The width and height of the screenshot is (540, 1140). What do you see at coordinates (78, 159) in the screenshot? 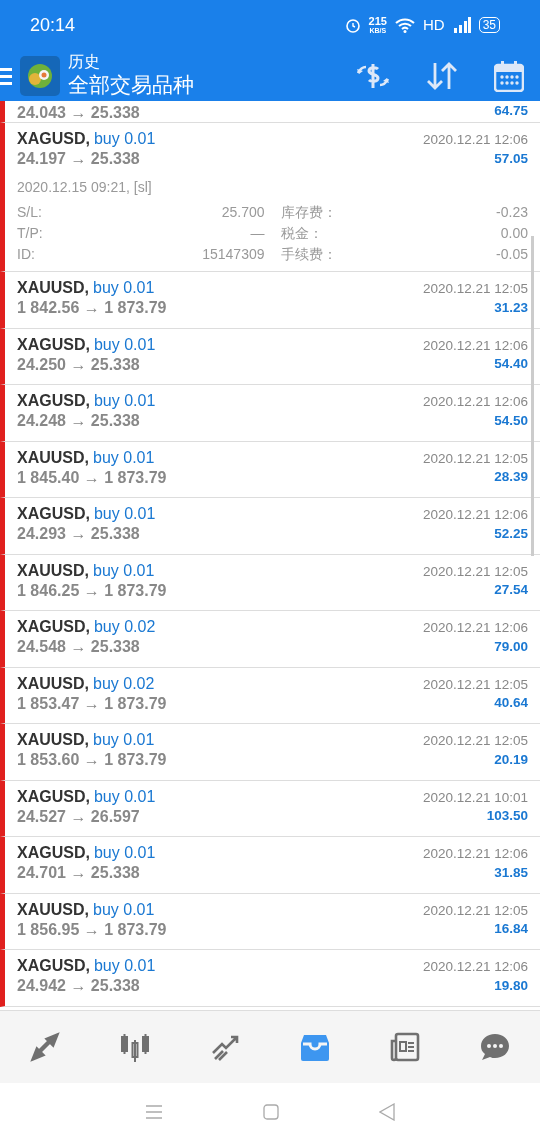
I see `price-range: 24.197 → 25.338` at bounding box center [78, 159].